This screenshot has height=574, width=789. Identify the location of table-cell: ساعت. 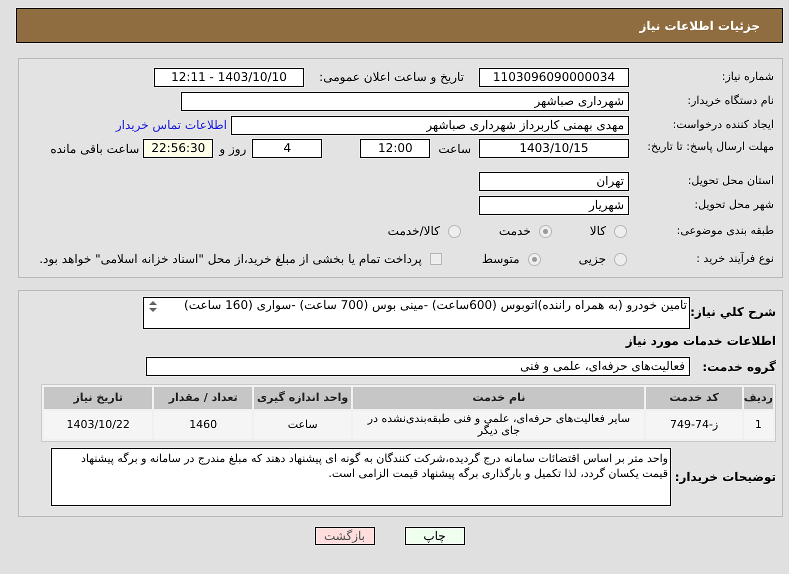
(303, 425).